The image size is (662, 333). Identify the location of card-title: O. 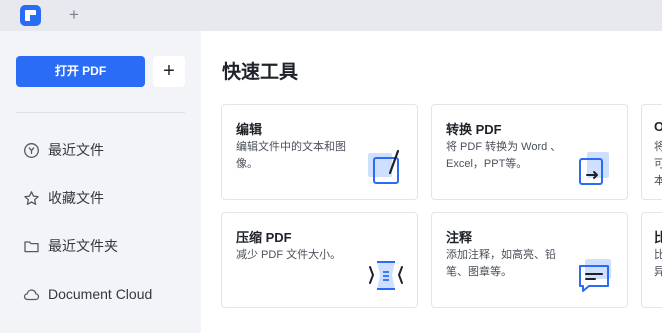
(658, 126).